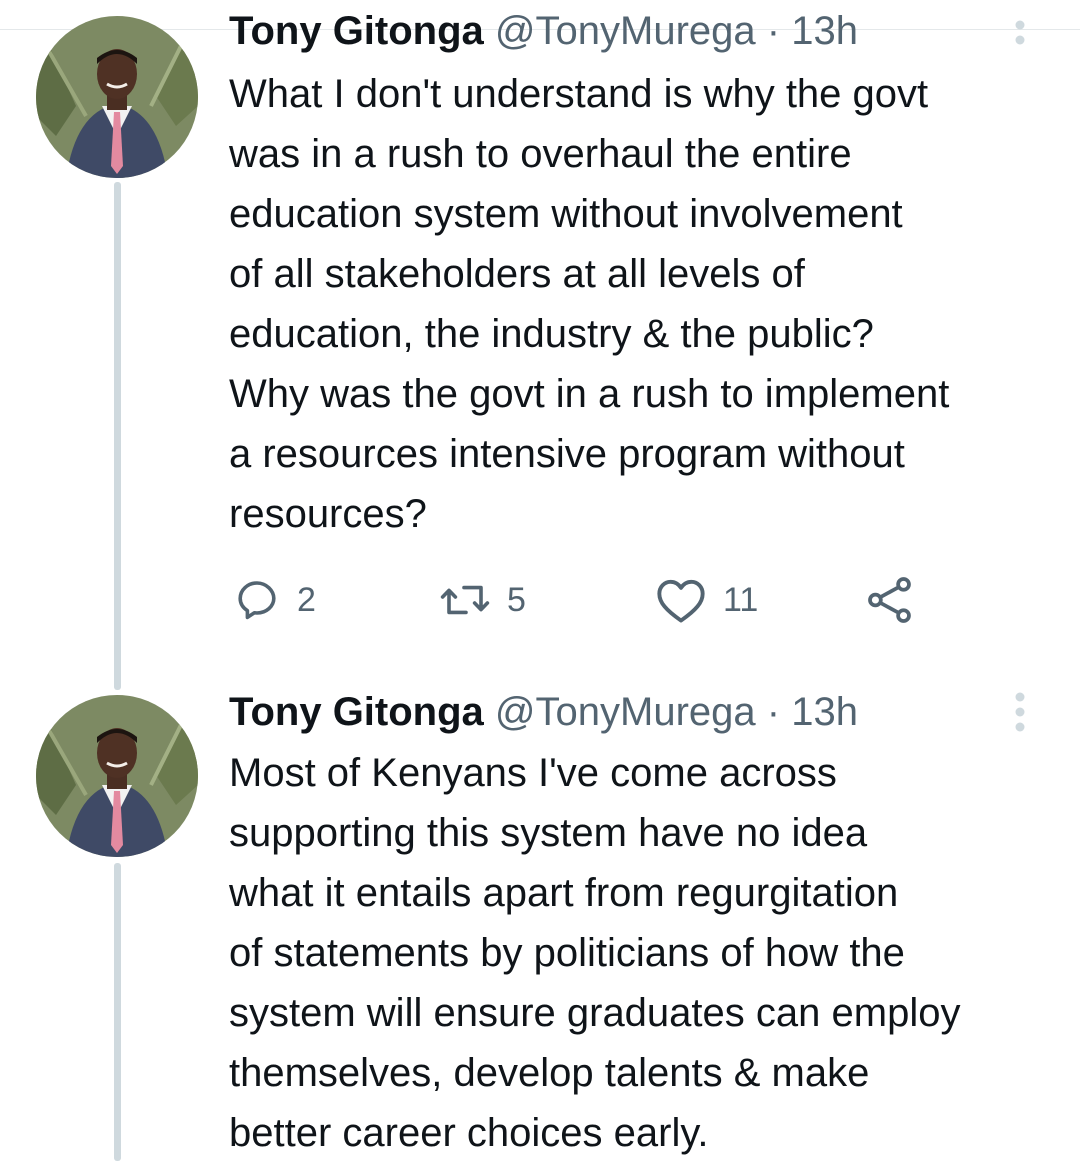 The height and width of the screenshot is (1163, 1080). What do you see at coordinates (681, 601) in the screenshot?
I see `heart-icon` at bounding box center [681, 601].